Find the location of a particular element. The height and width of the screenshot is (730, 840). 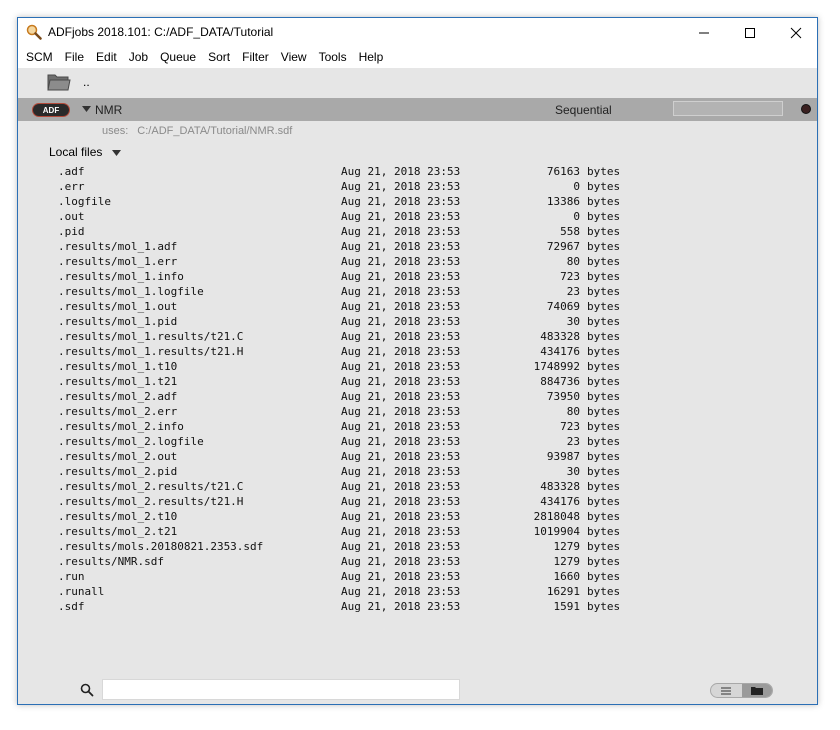

job-row: ADF NMR Sequential is located at coordinates (417, 109).